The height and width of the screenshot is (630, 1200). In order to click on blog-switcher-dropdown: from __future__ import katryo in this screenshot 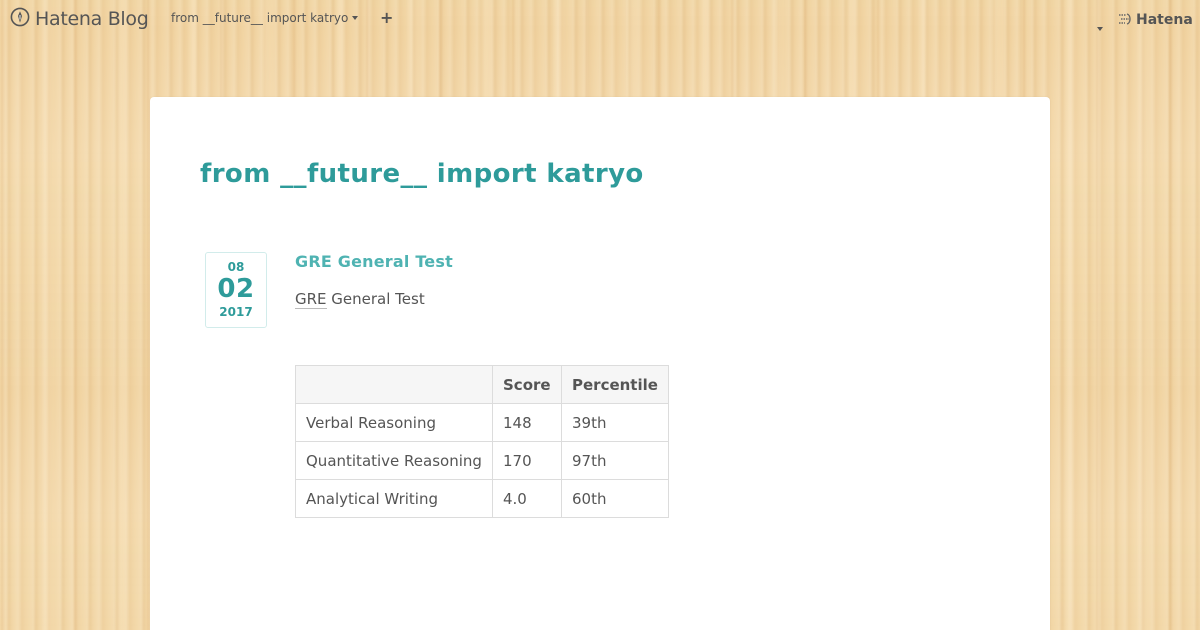, I will do `click(265, 18)`.